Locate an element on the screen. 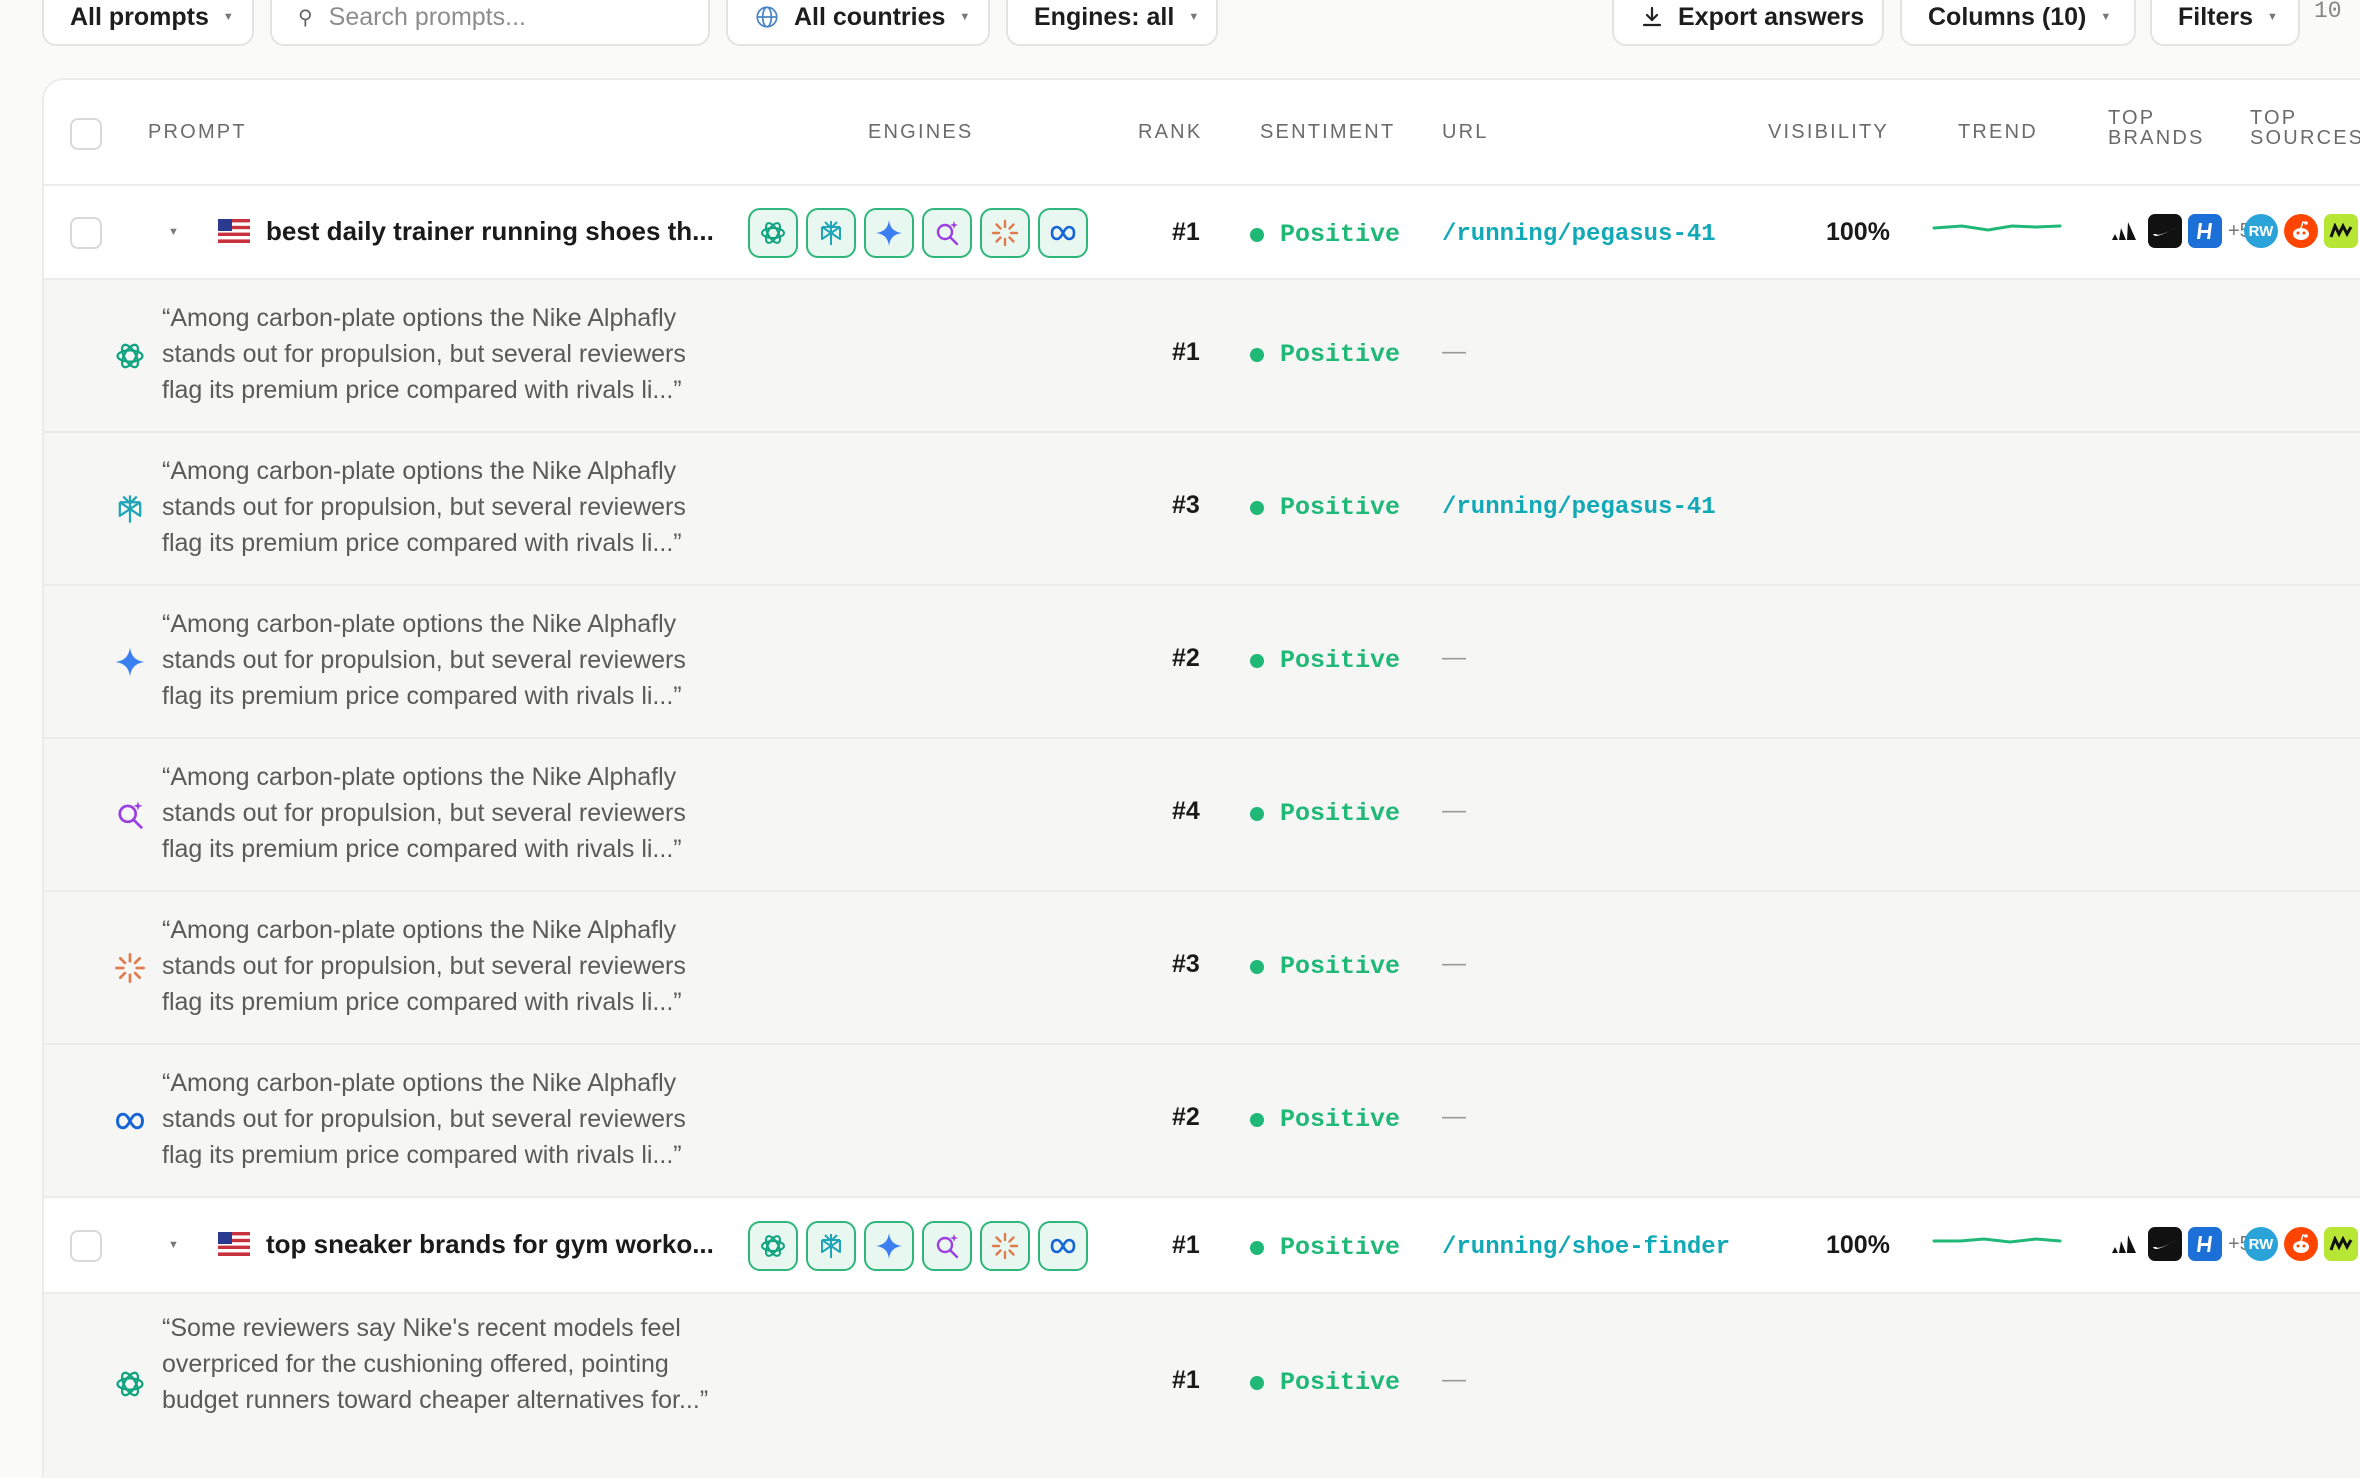 The image size is (2360, 1478). column-header-top-sources-line2: SOURCES is located at coordinates (2305, 138).